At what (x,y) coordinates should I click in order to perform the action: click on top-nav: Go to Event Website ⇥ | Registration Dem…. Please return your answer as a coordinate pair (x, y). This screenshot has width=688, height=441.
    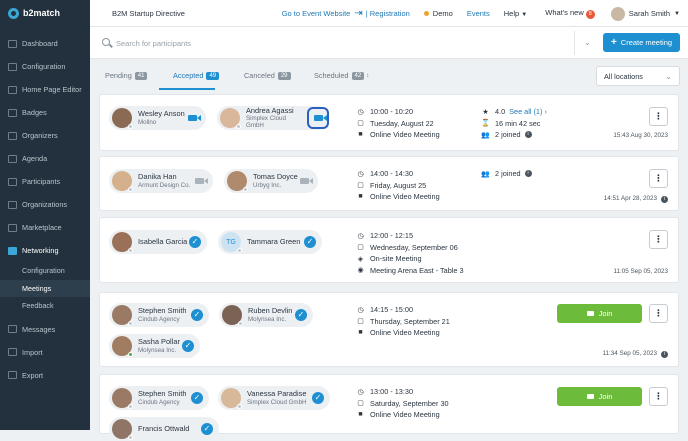
    Looking at the image, I should click on (475, 13).